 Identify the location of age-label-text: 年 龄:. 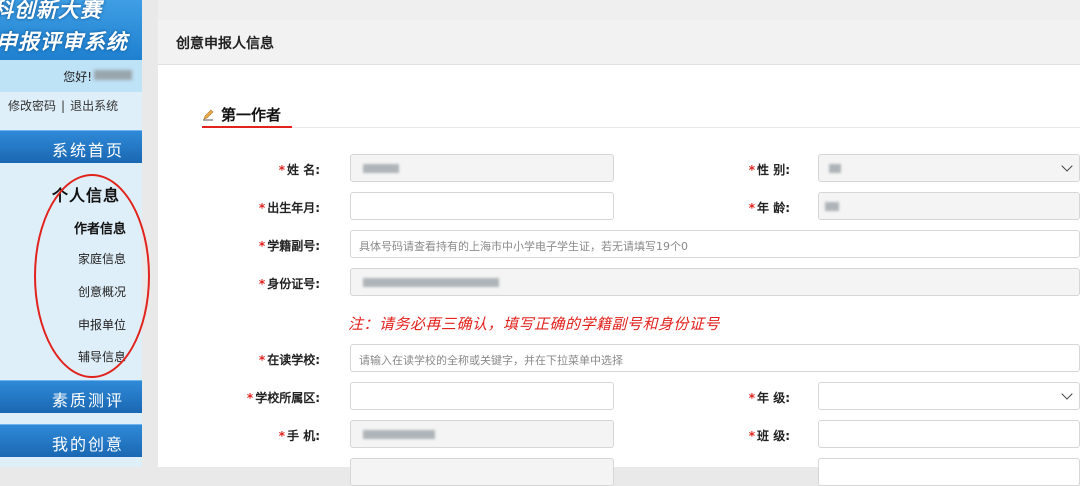
(773, 208).